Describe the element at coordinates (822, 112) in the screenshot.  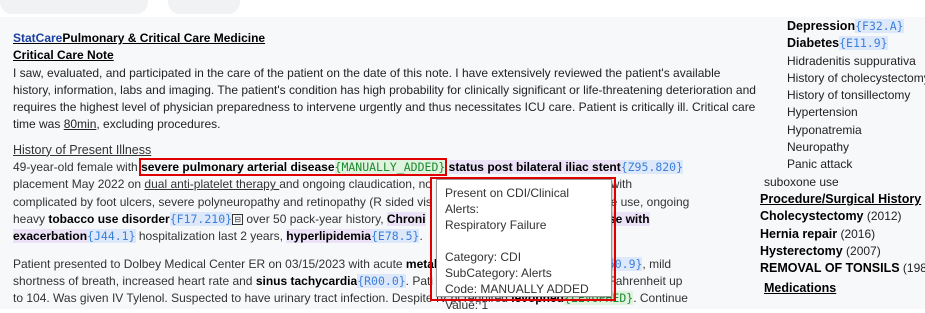
I see `problem-item: Hypertension` at that location.